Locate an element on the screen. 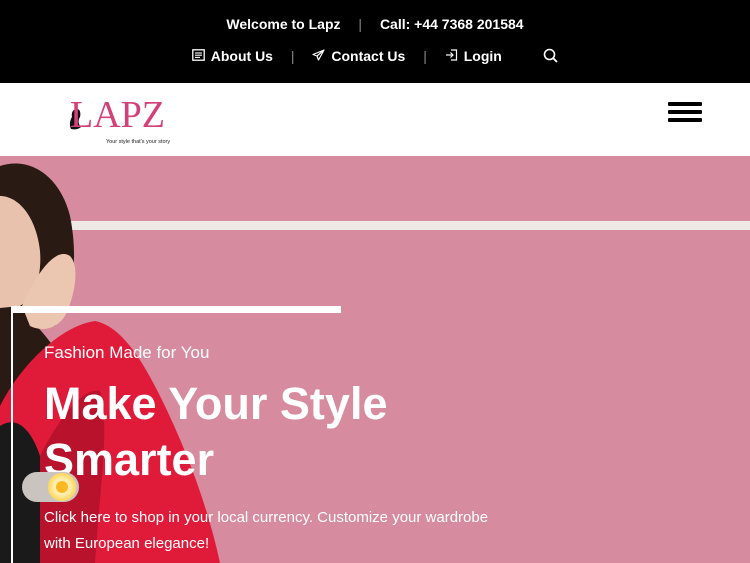 This screenshot has height=563, width=750. logo-text: LAPZ is located at coordinates (117, 115).